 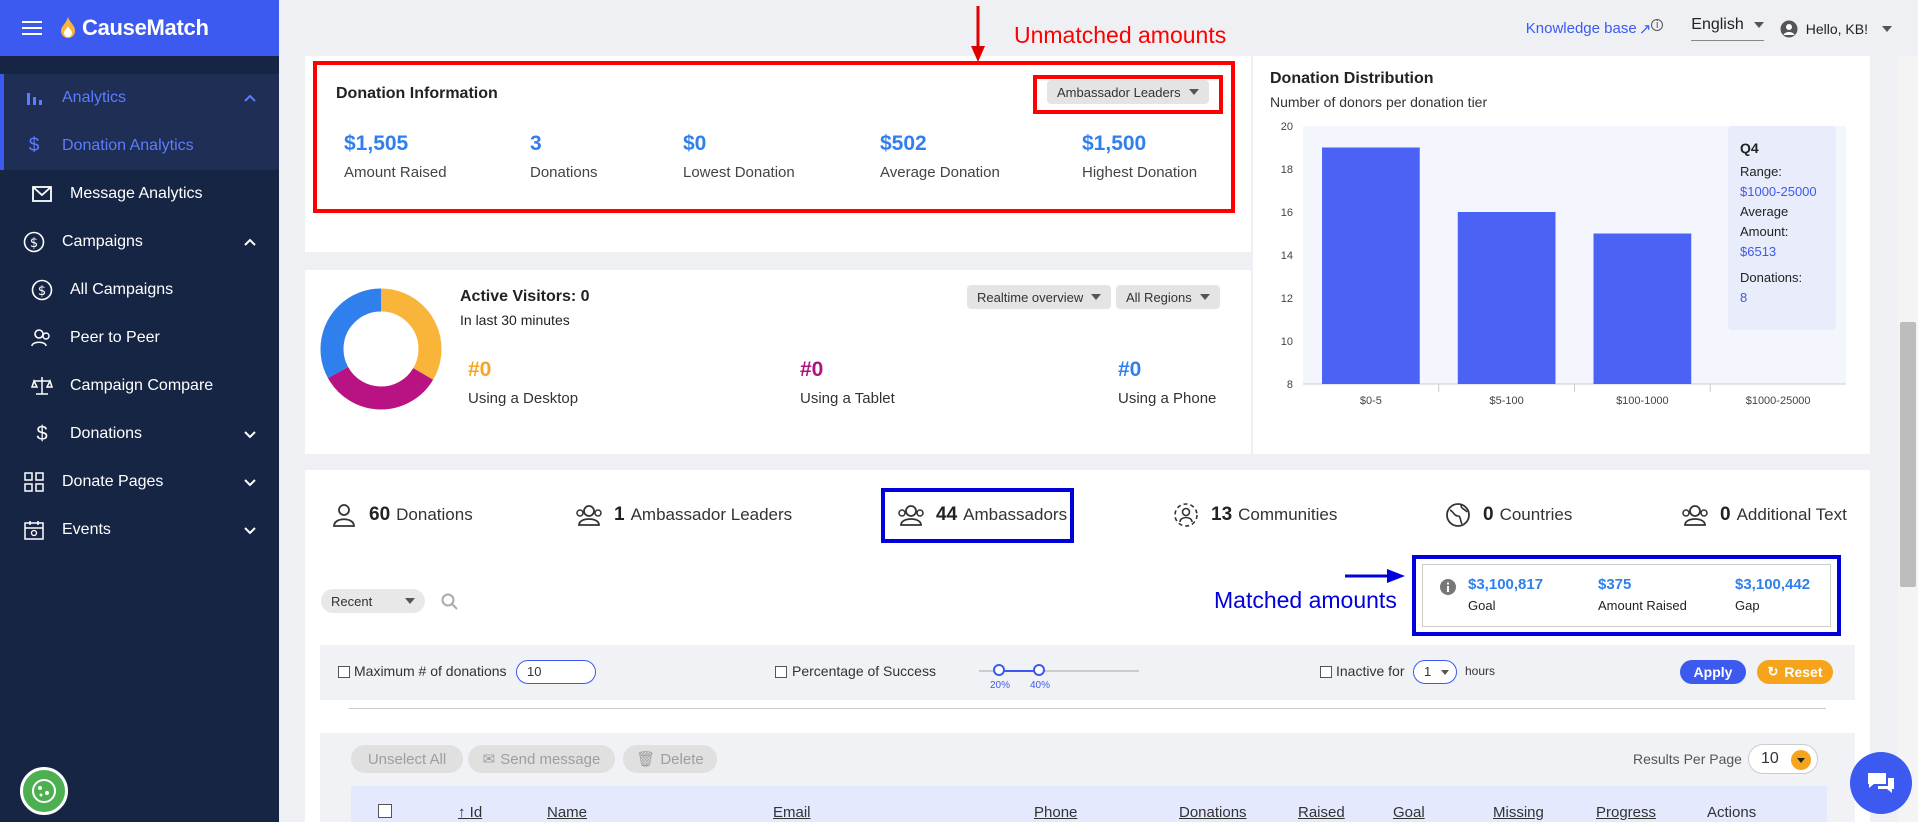 I want to click on send-message-button: ✉ Send message, so click(x=541, y=759).